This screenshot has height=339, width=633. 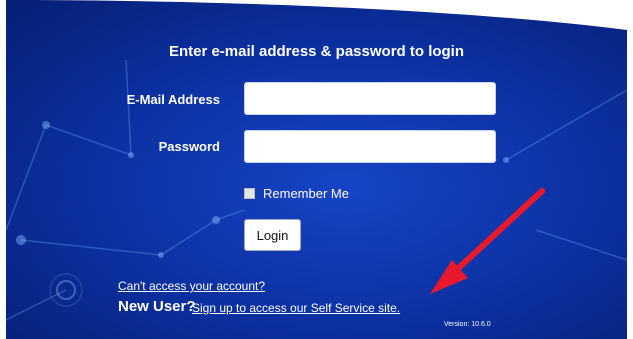 I want to click on remember-me-label: Remember Me, so click(x=306, y=193).